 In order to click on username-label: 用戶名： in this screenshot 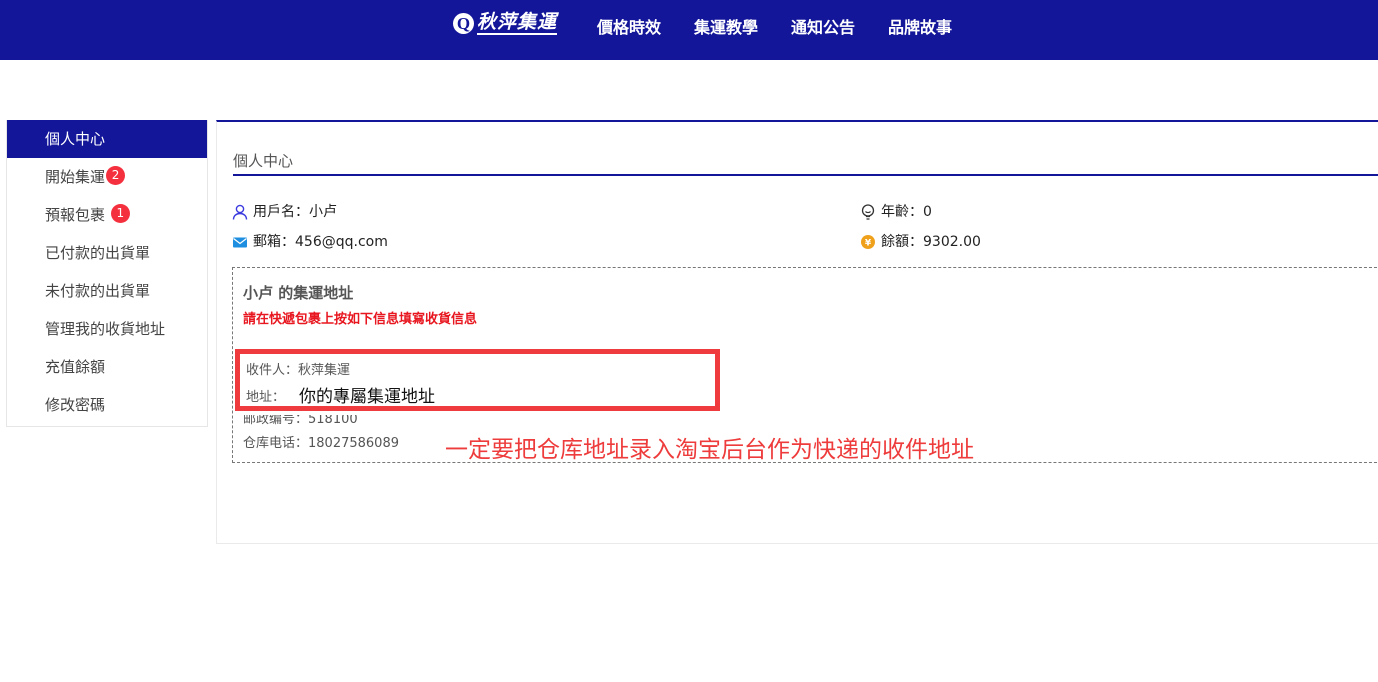, I will do `click(281, 212)`.